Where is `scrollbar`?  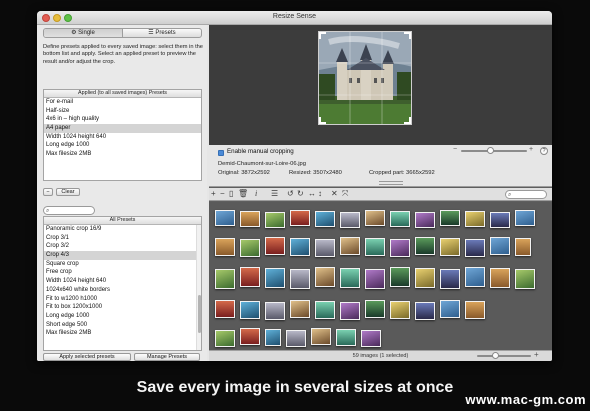 scrollbar is located at coordinates (198, 287).